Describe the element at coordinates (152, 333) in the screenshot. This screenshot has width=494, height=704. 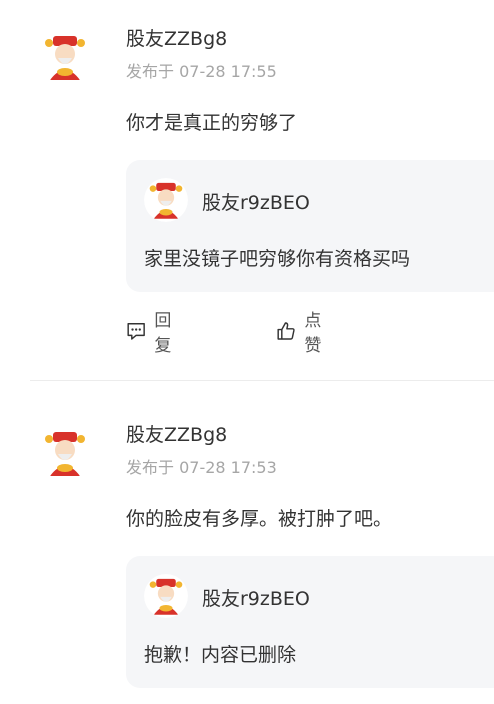
I see `reply-button: 回复` at that location.